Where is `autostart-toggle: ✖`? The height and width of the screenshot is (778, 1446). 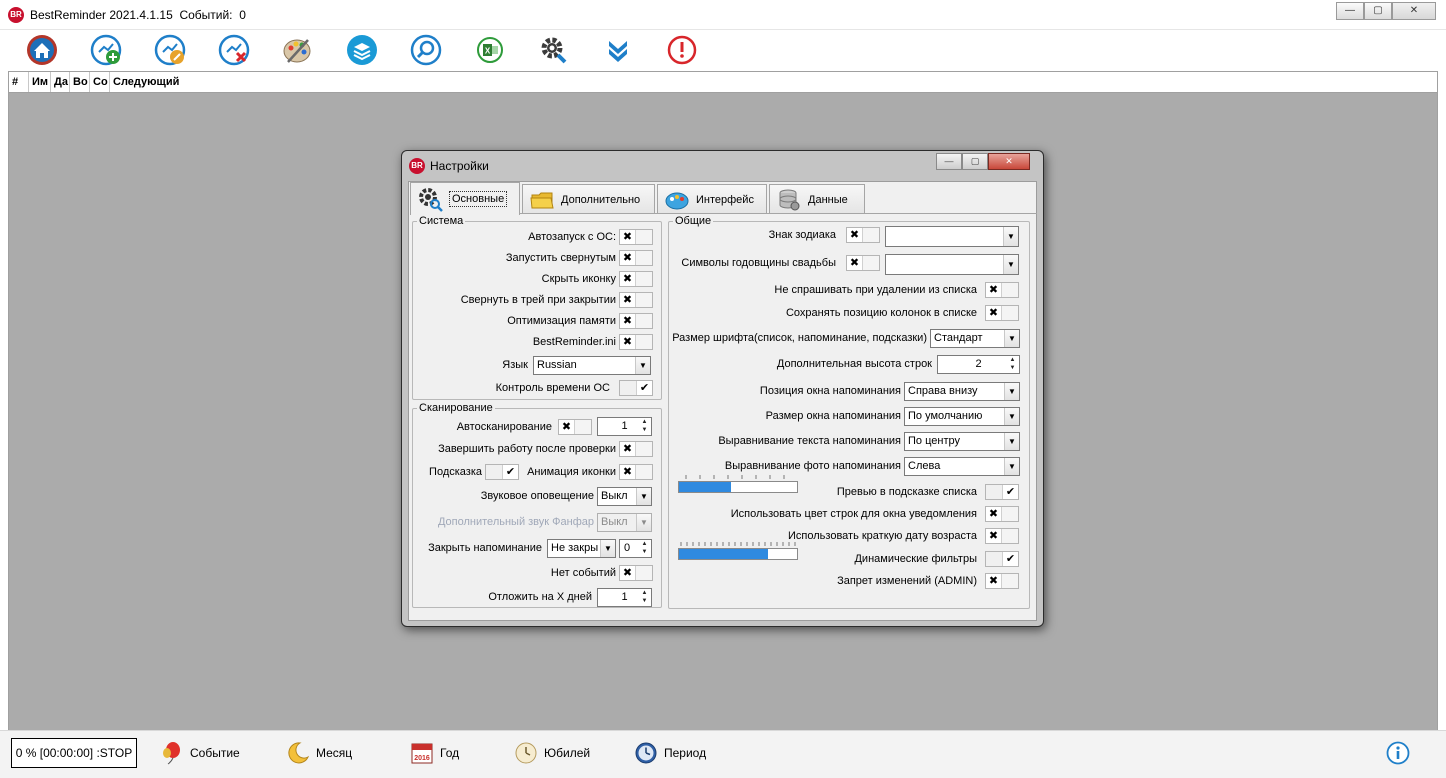 autostart-toggle: ✖ is located at coordinates (636, 237).